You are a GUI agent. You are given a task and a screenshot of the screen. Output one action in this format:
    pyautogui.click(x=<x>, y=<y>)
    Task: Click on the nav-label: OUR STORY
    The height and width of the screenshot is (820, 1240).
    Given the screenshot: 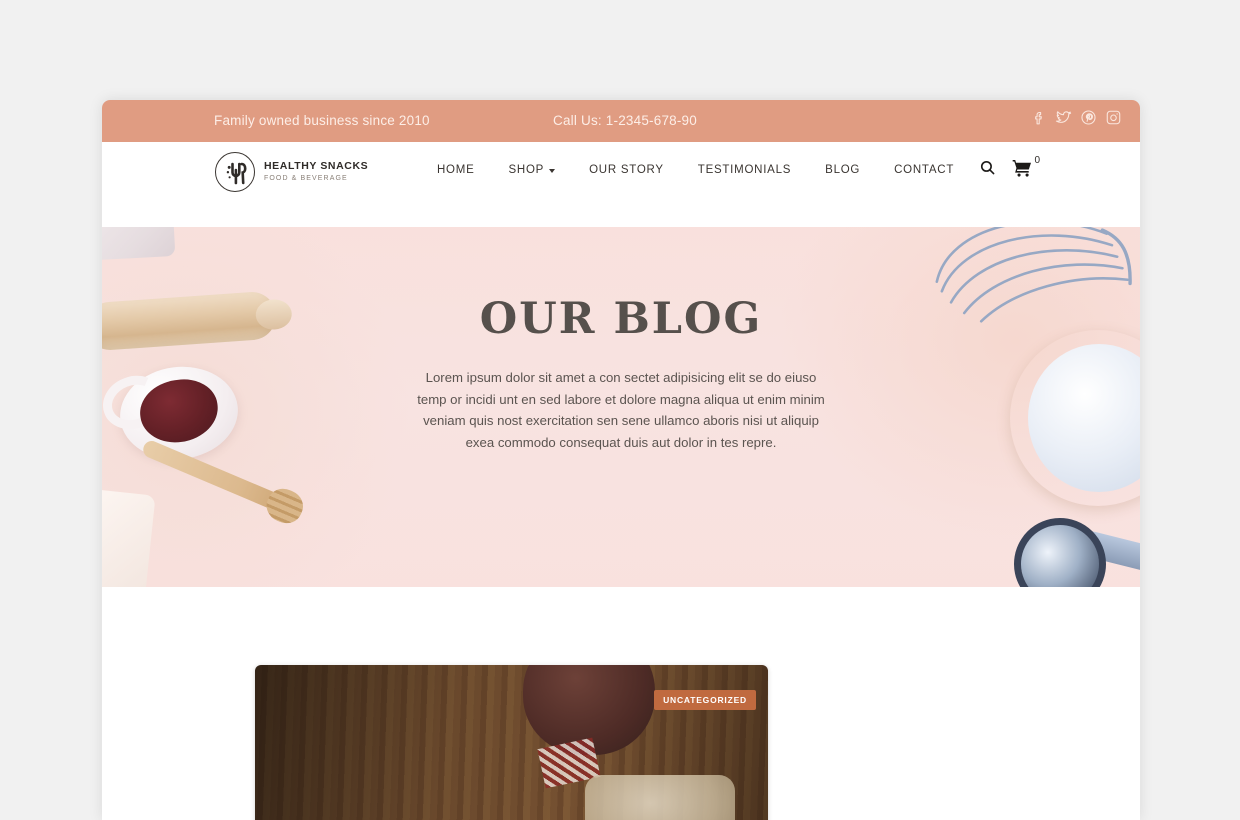 What is the action you would take?
    pyautogui.click(x=626, y=170)
    